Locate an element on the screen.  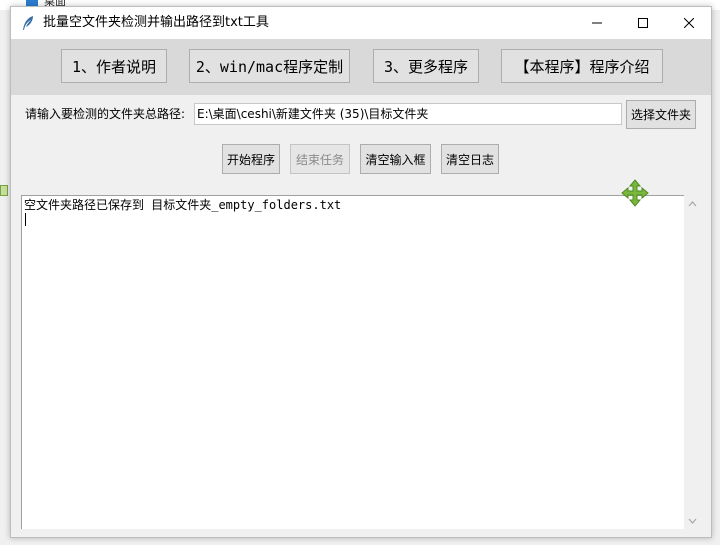
desktop-edge-marker is located at coordinates (4, 190).